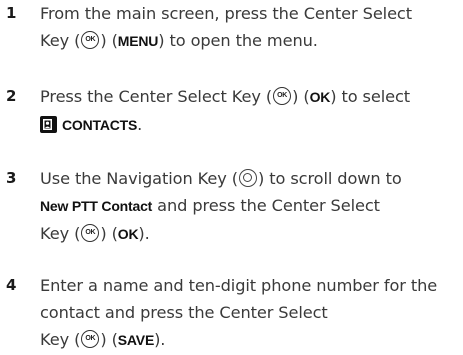 This screenshot has width=463, height=355. I want to click on navigation-key-icon, so click(247, 178).